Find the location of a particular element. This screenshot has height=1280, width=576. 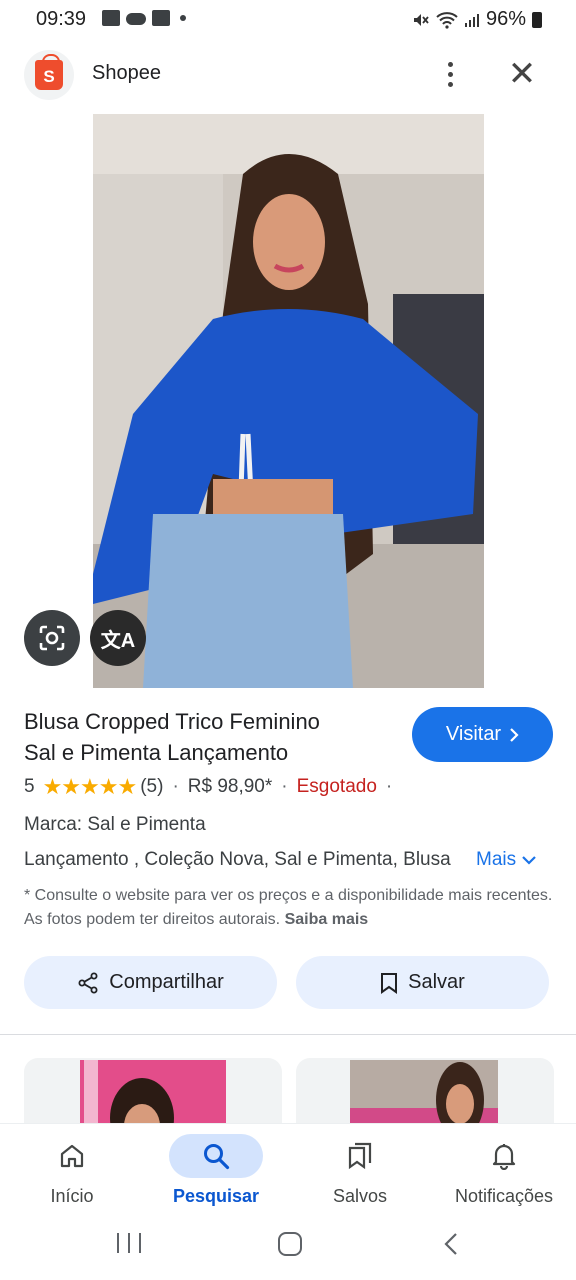

translate-icon: 文A is located at coordinates (118, 640).